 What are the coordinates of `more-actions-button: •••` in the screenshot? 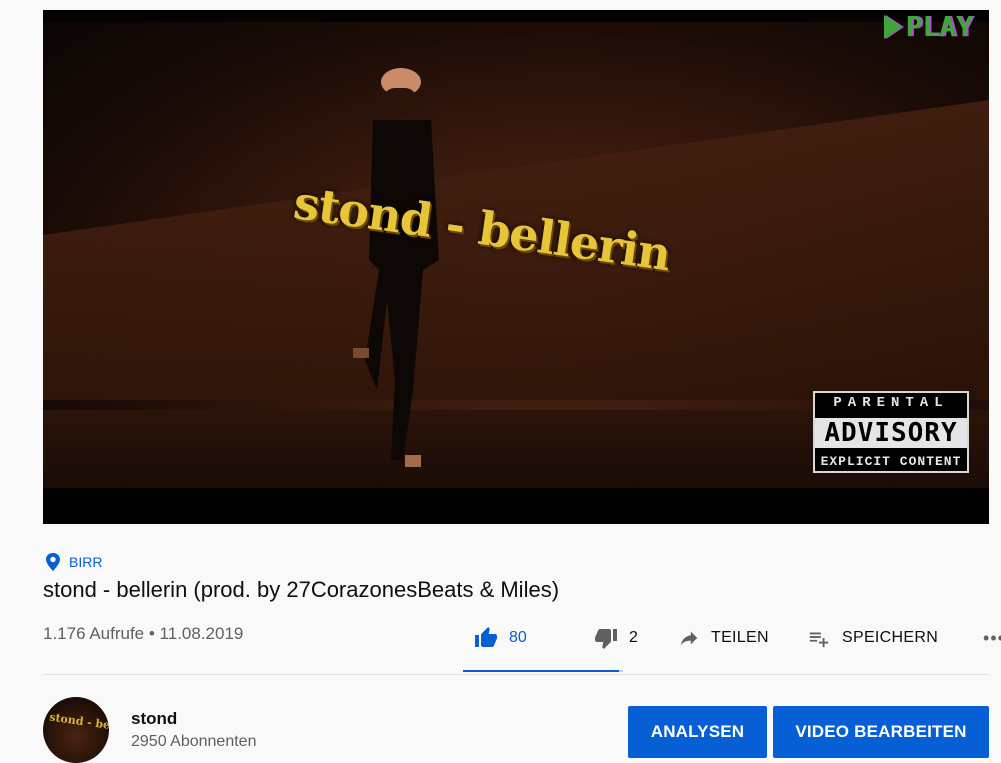 It's located at (987, 638).